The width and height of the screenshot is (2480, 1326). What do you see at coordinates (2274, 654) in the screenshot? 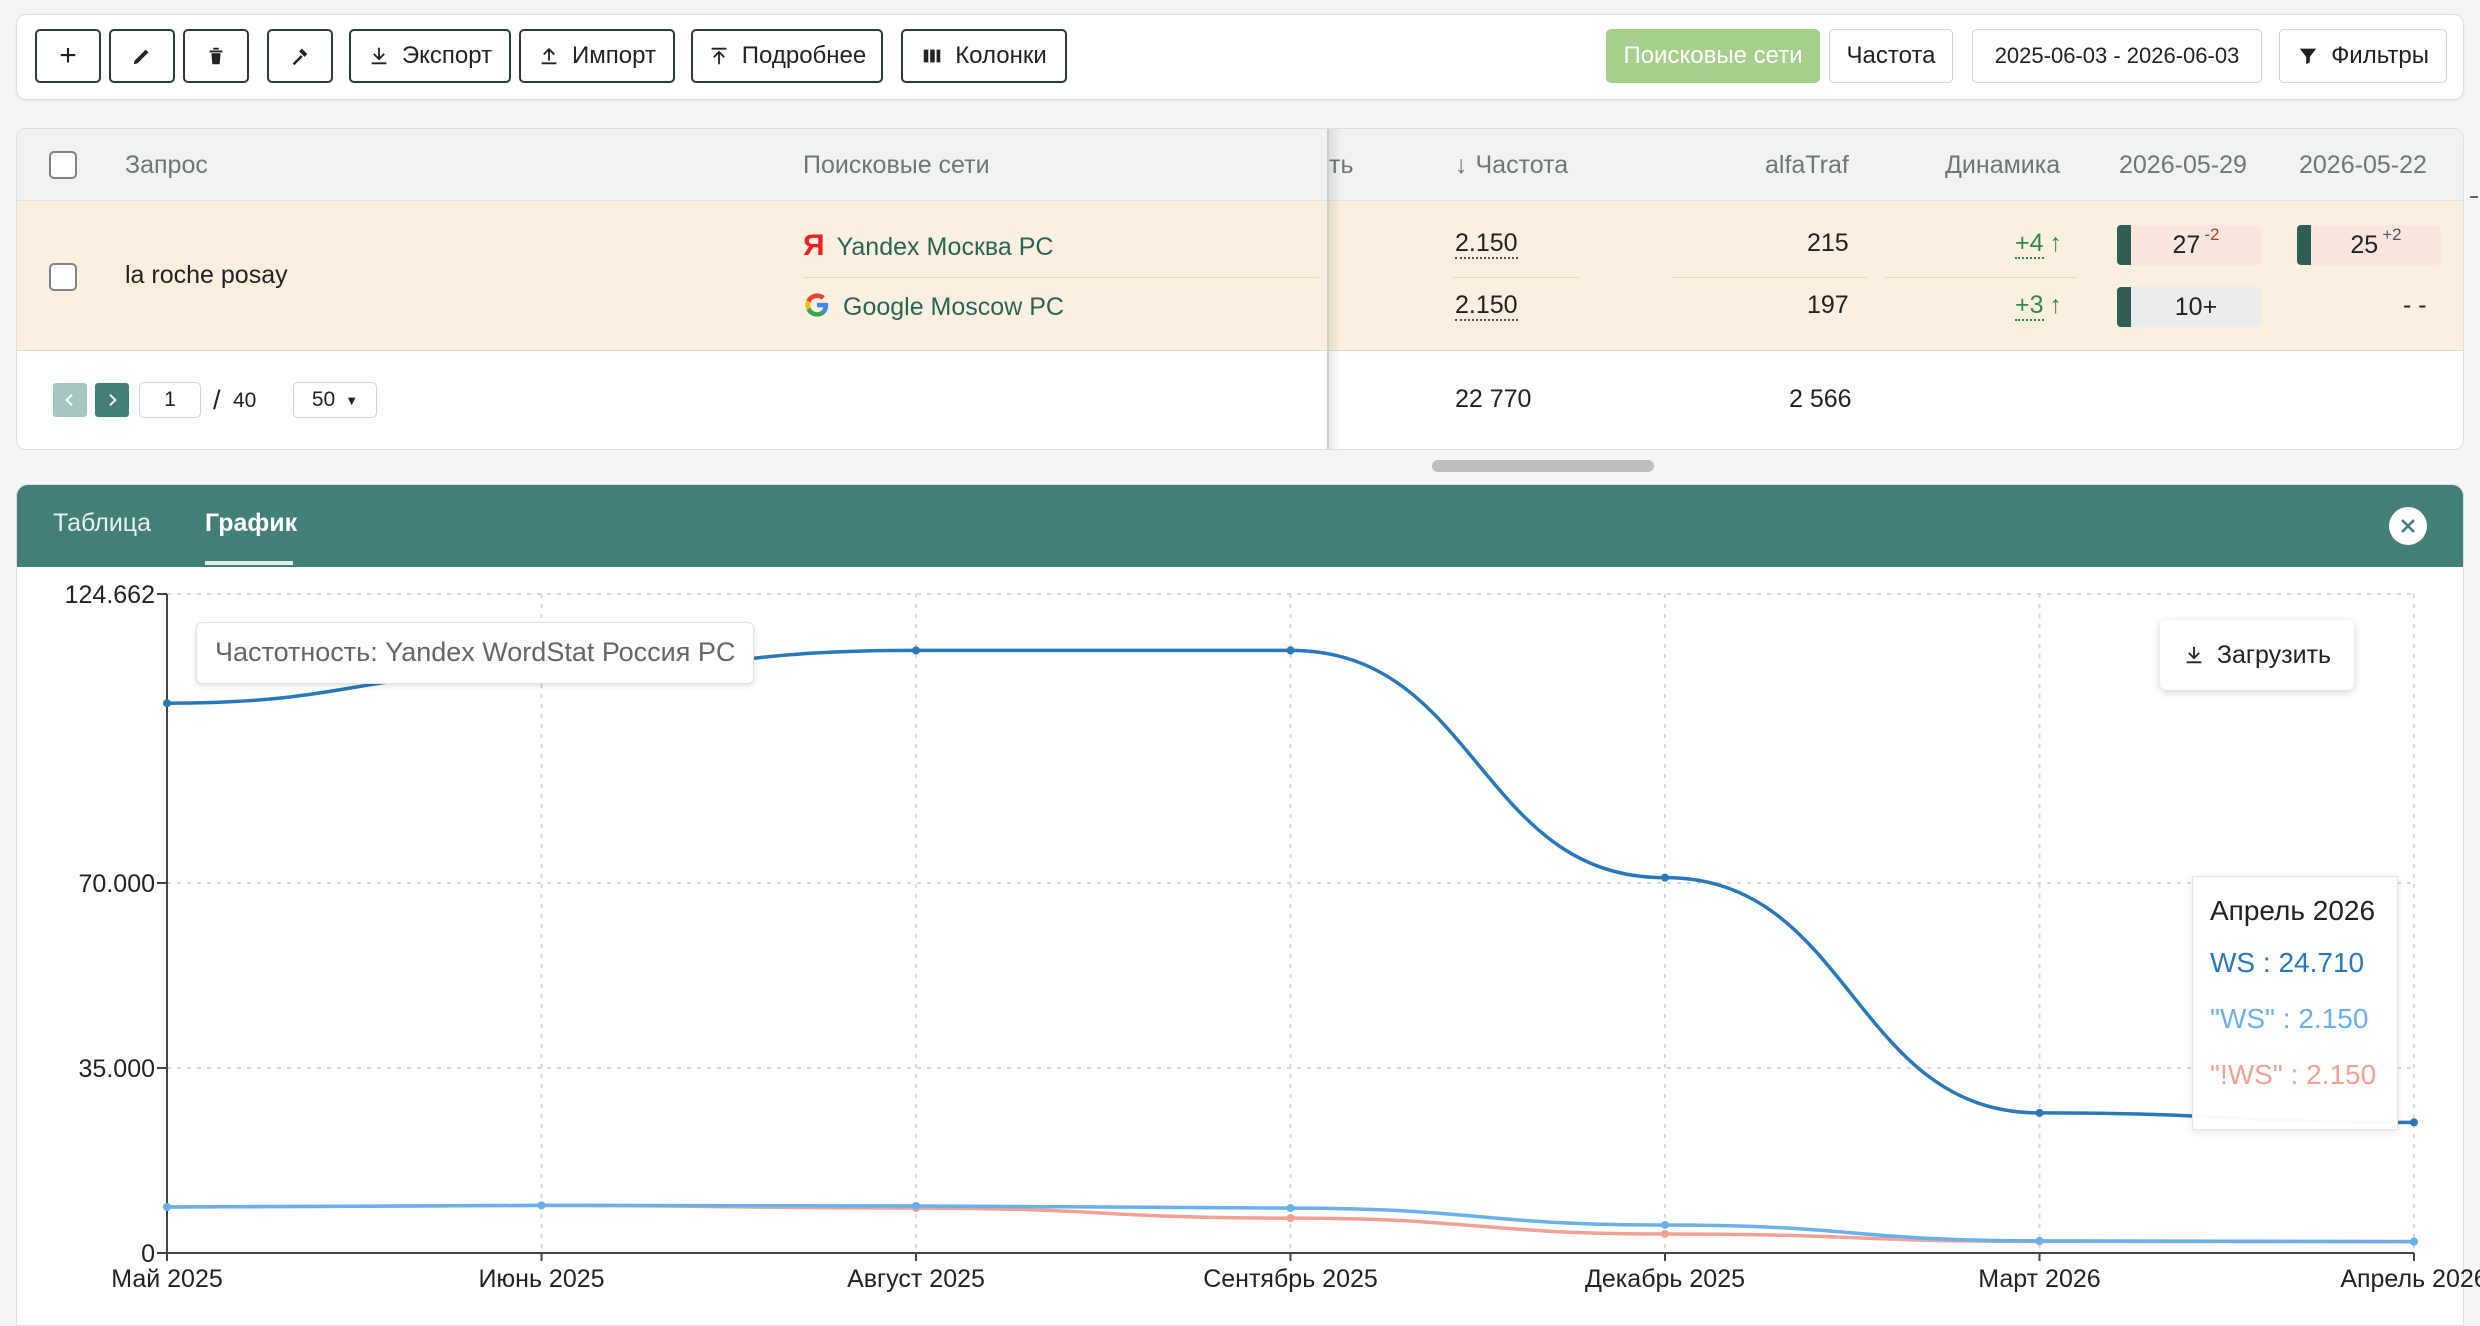
I see `download-label: Загрузить` at bounding box center [2274, 654].